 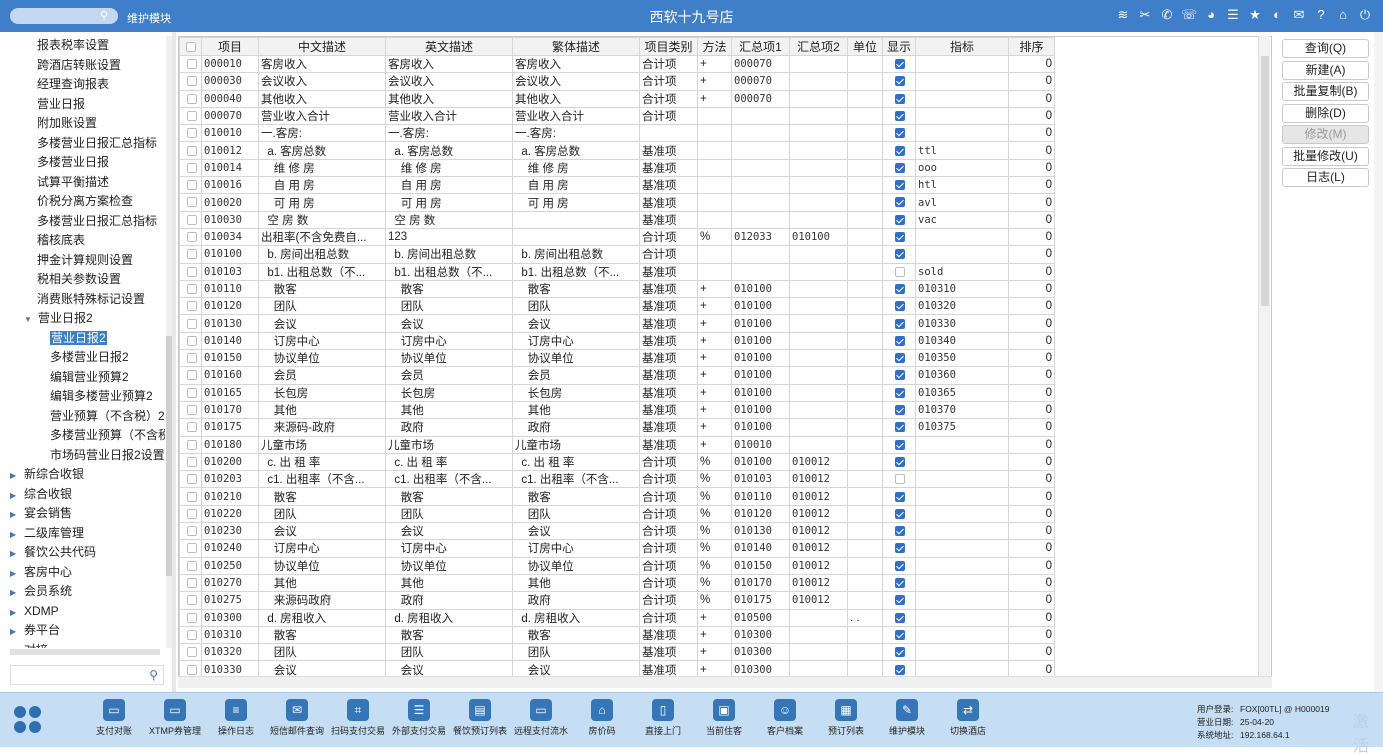 What do you see at coordinates (322, 531) in the screenshot?
I see `table-cell: 会议` at bounding box center [322, 531].